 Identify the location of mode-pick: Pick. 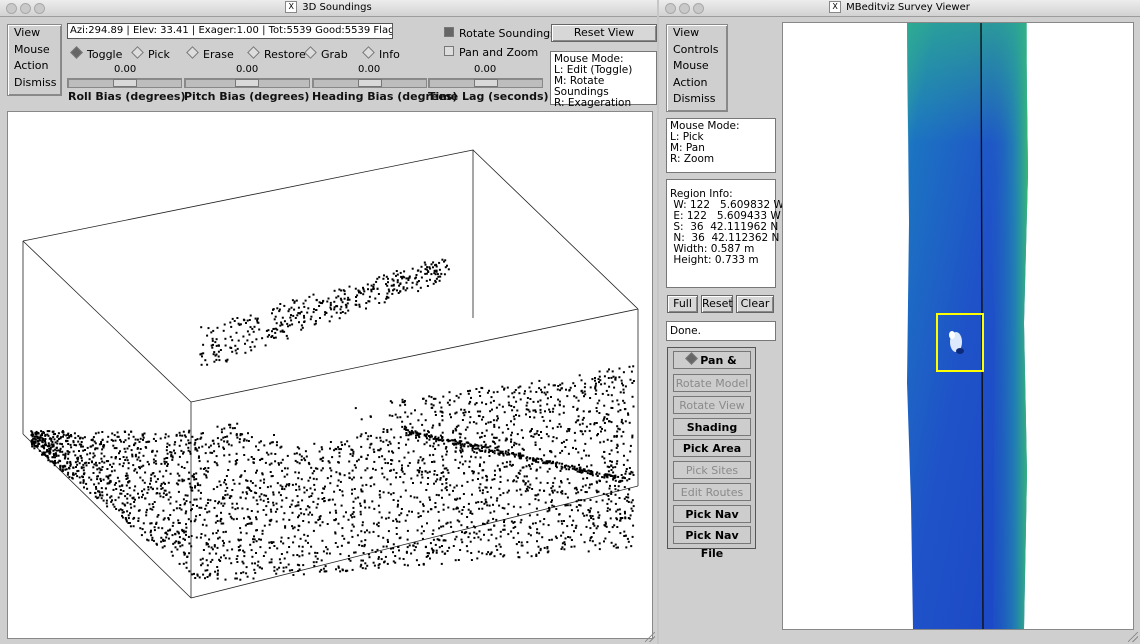
(150, 53).